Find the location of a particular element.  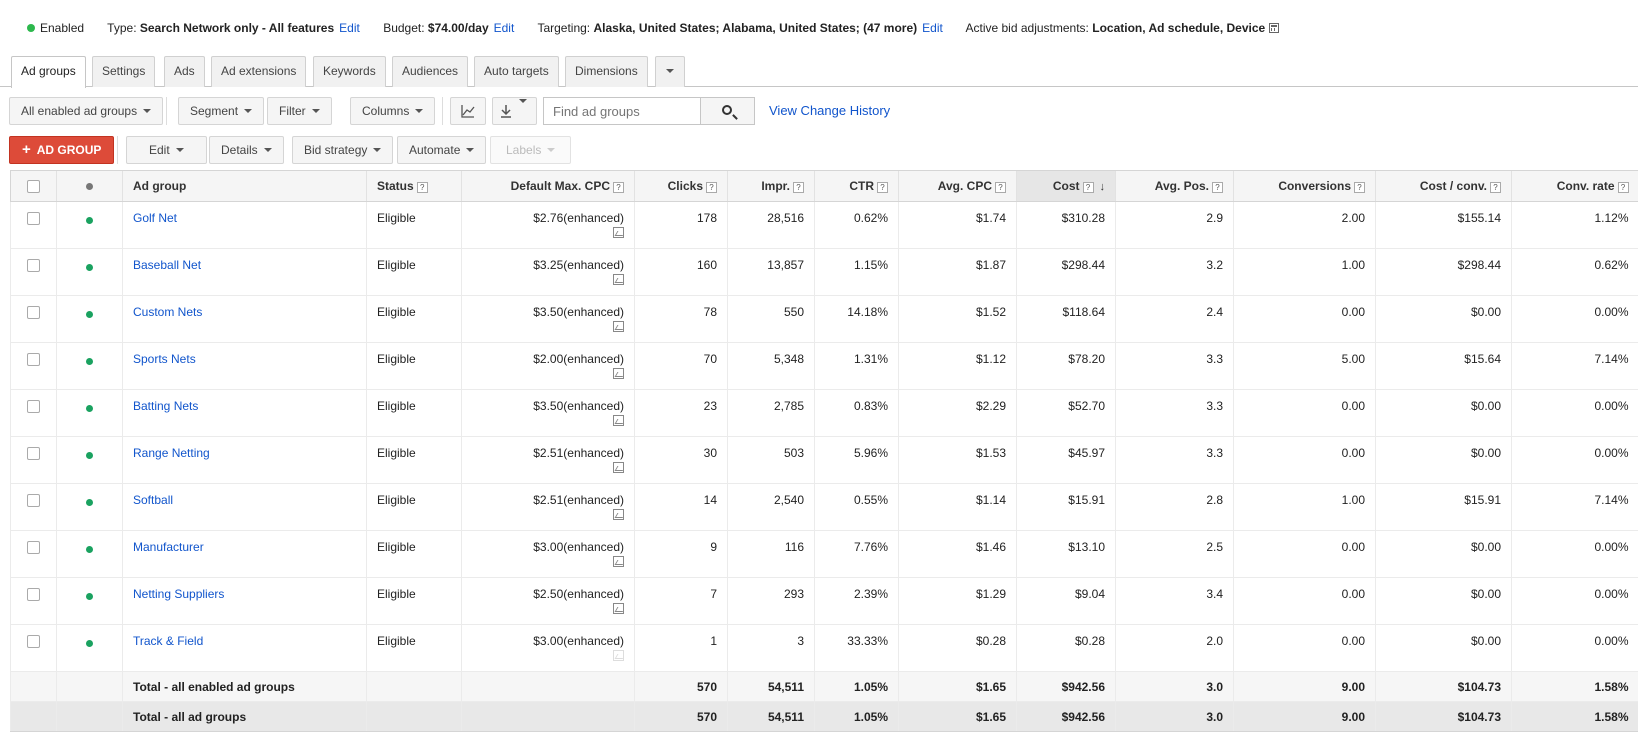

tab-ads: Ads is located at coordinates (184, 71).